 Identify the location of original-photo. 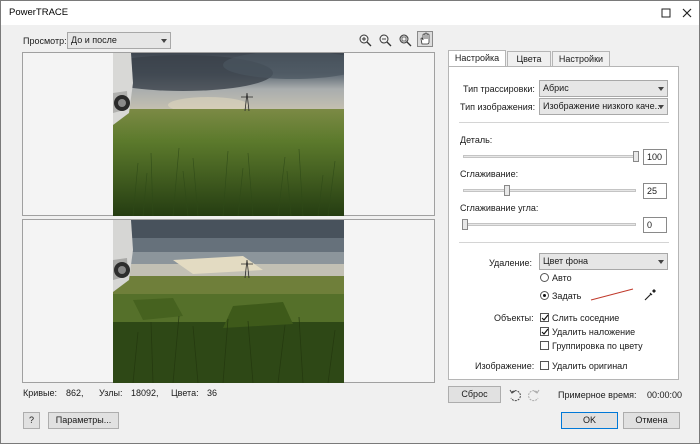
(228, 134).